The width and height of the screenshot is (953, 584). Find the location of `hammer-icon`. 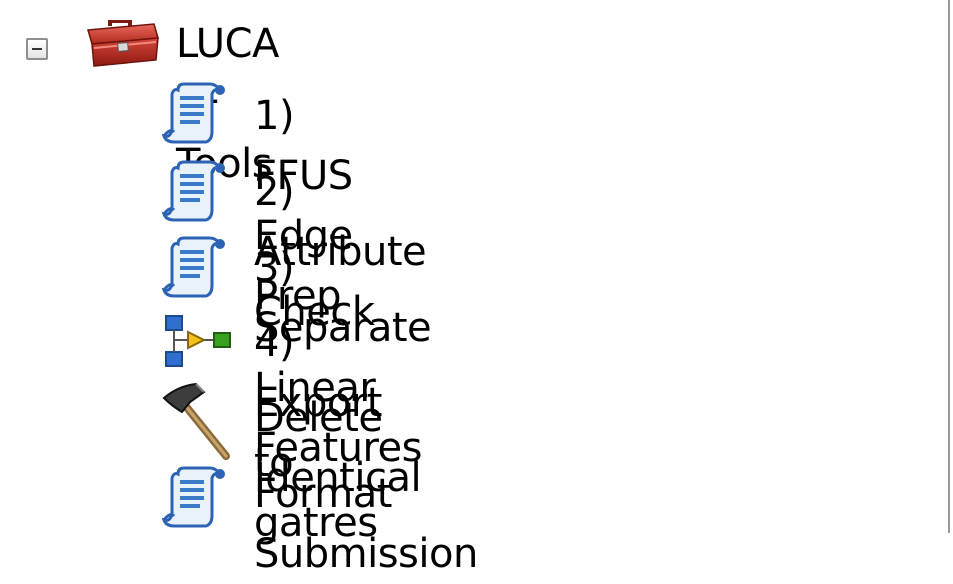

hammer-icon is located at coordinates (196, 421).